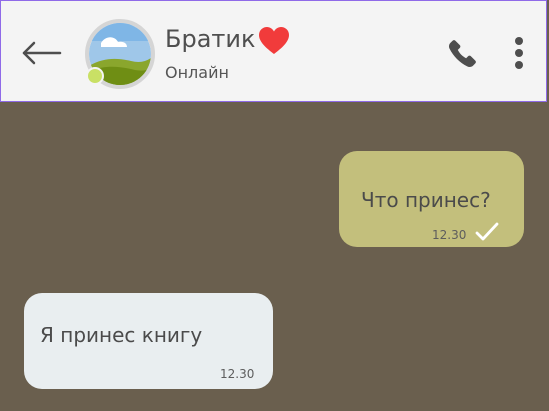 The image size is (549, 411). What do you see at coordinates (197, 72) in the screenshot?
I see `online-status: Онлайн` at bounding box center [197, 72].